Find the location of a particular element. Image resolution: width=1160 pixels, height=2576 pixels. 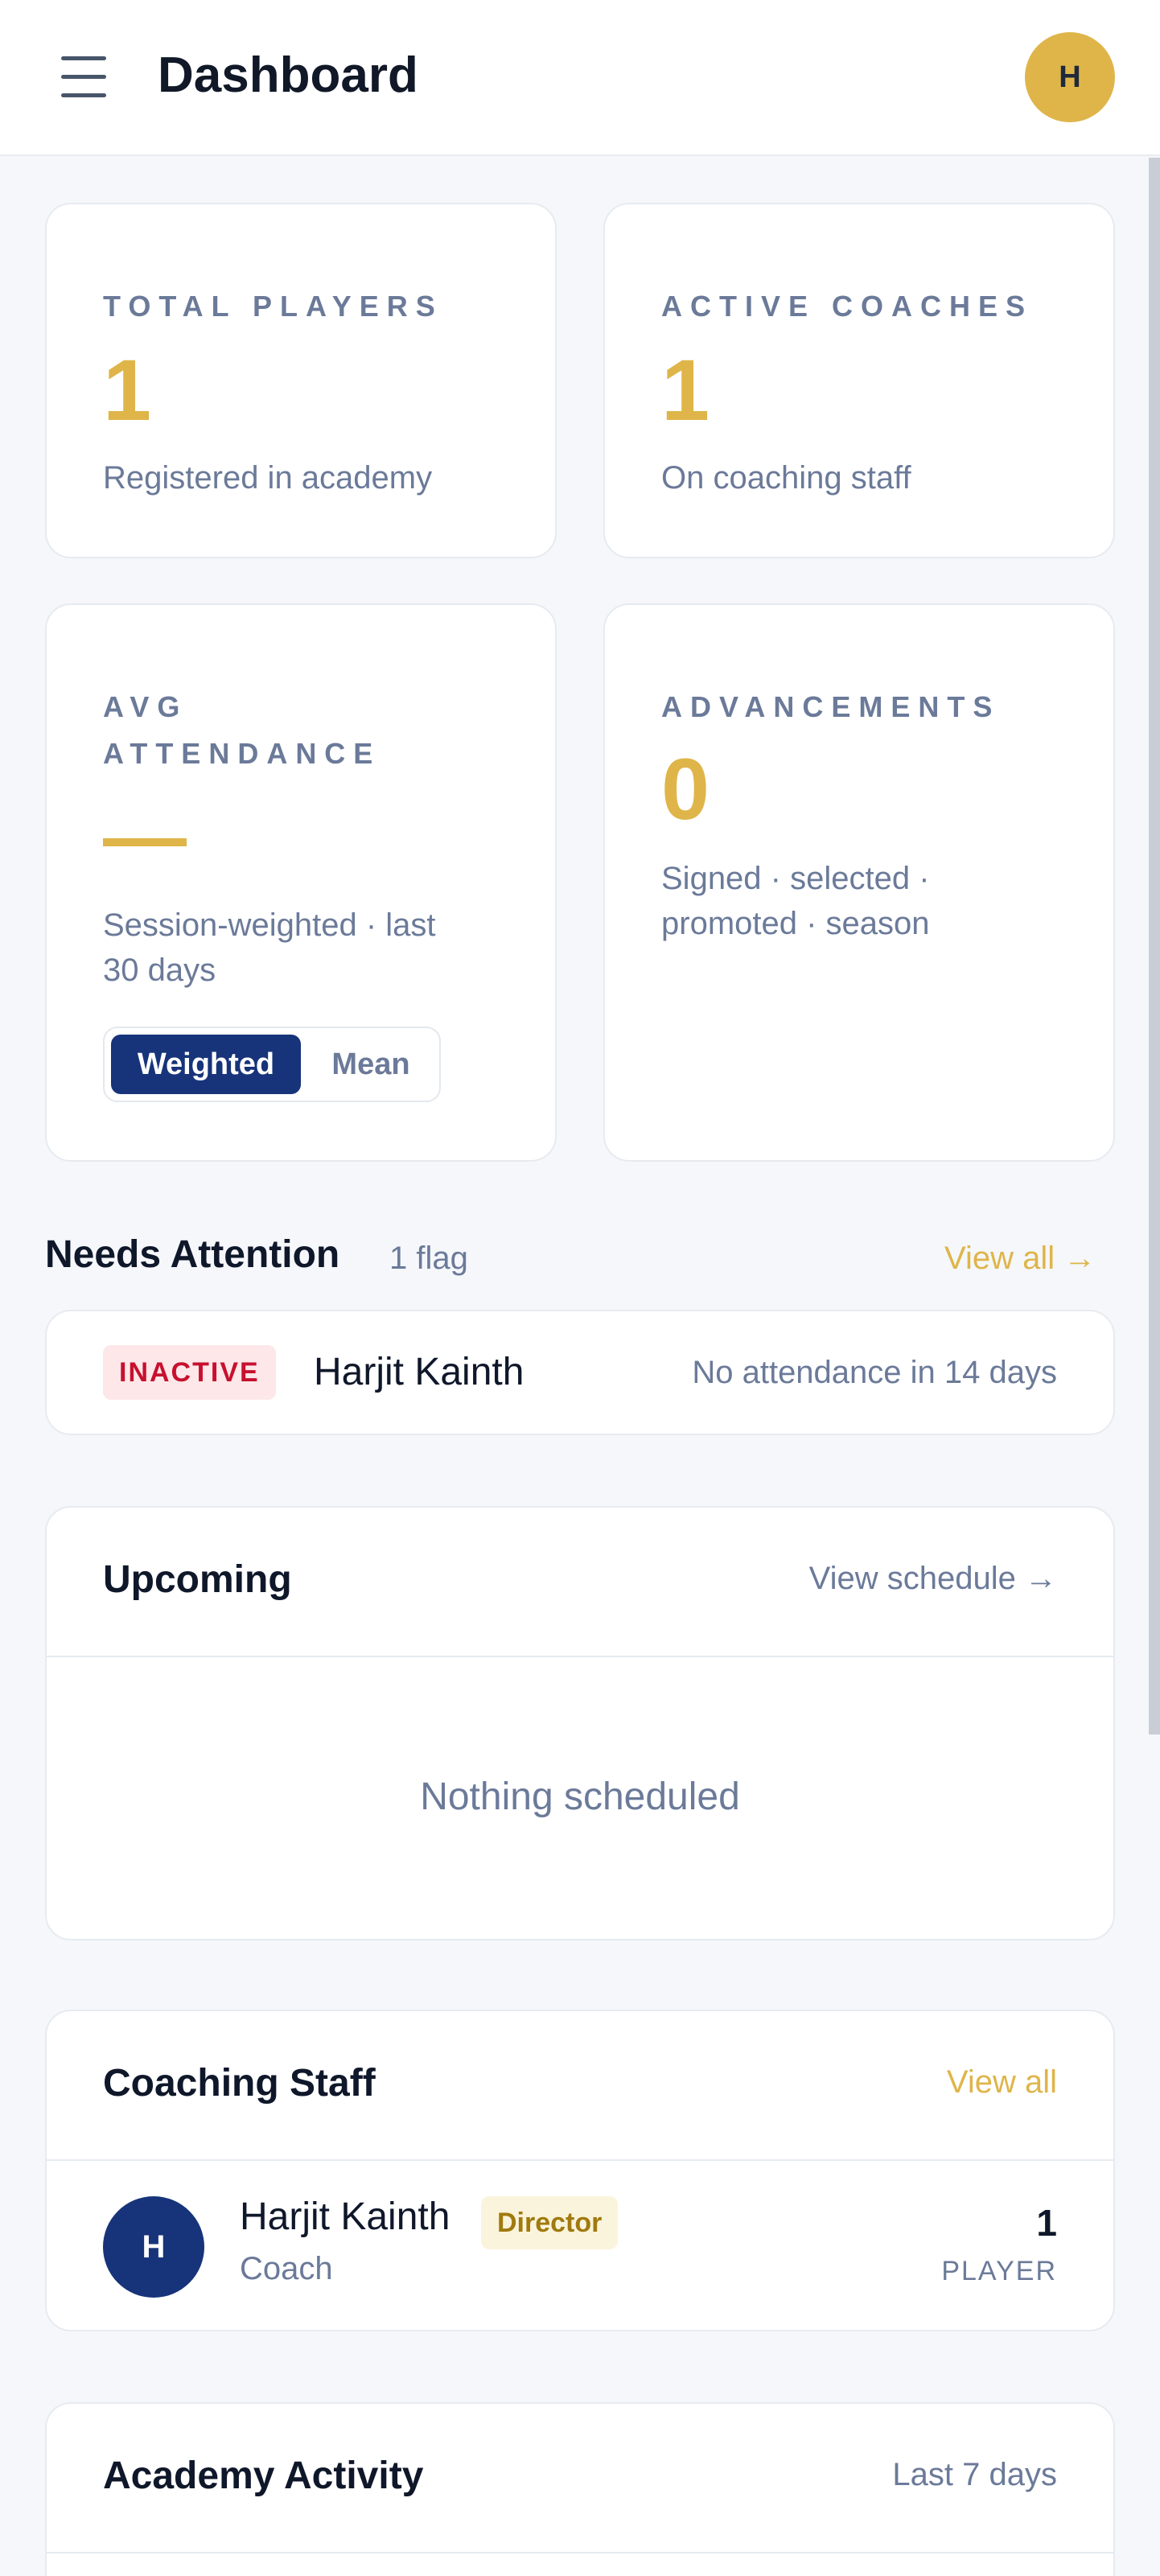

staff-row: H Harjit Kainth Director Coach 1 PLAYER is located at coordinates (580, 2246).